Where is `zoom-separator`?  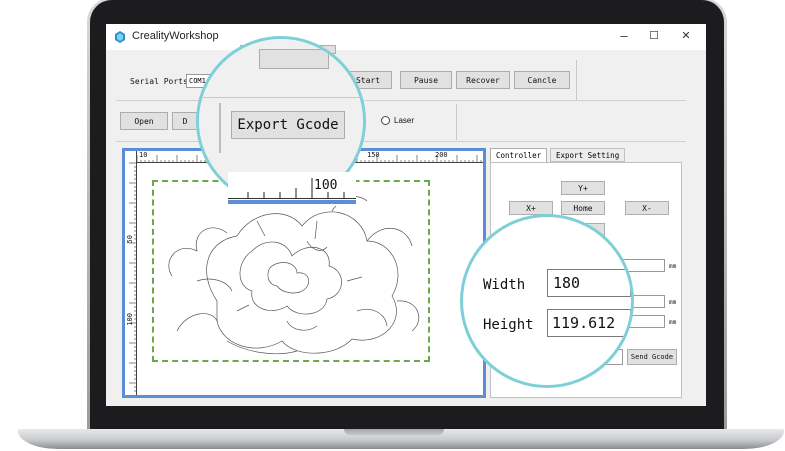
zoom-separator is located at coordinates (283, 97).